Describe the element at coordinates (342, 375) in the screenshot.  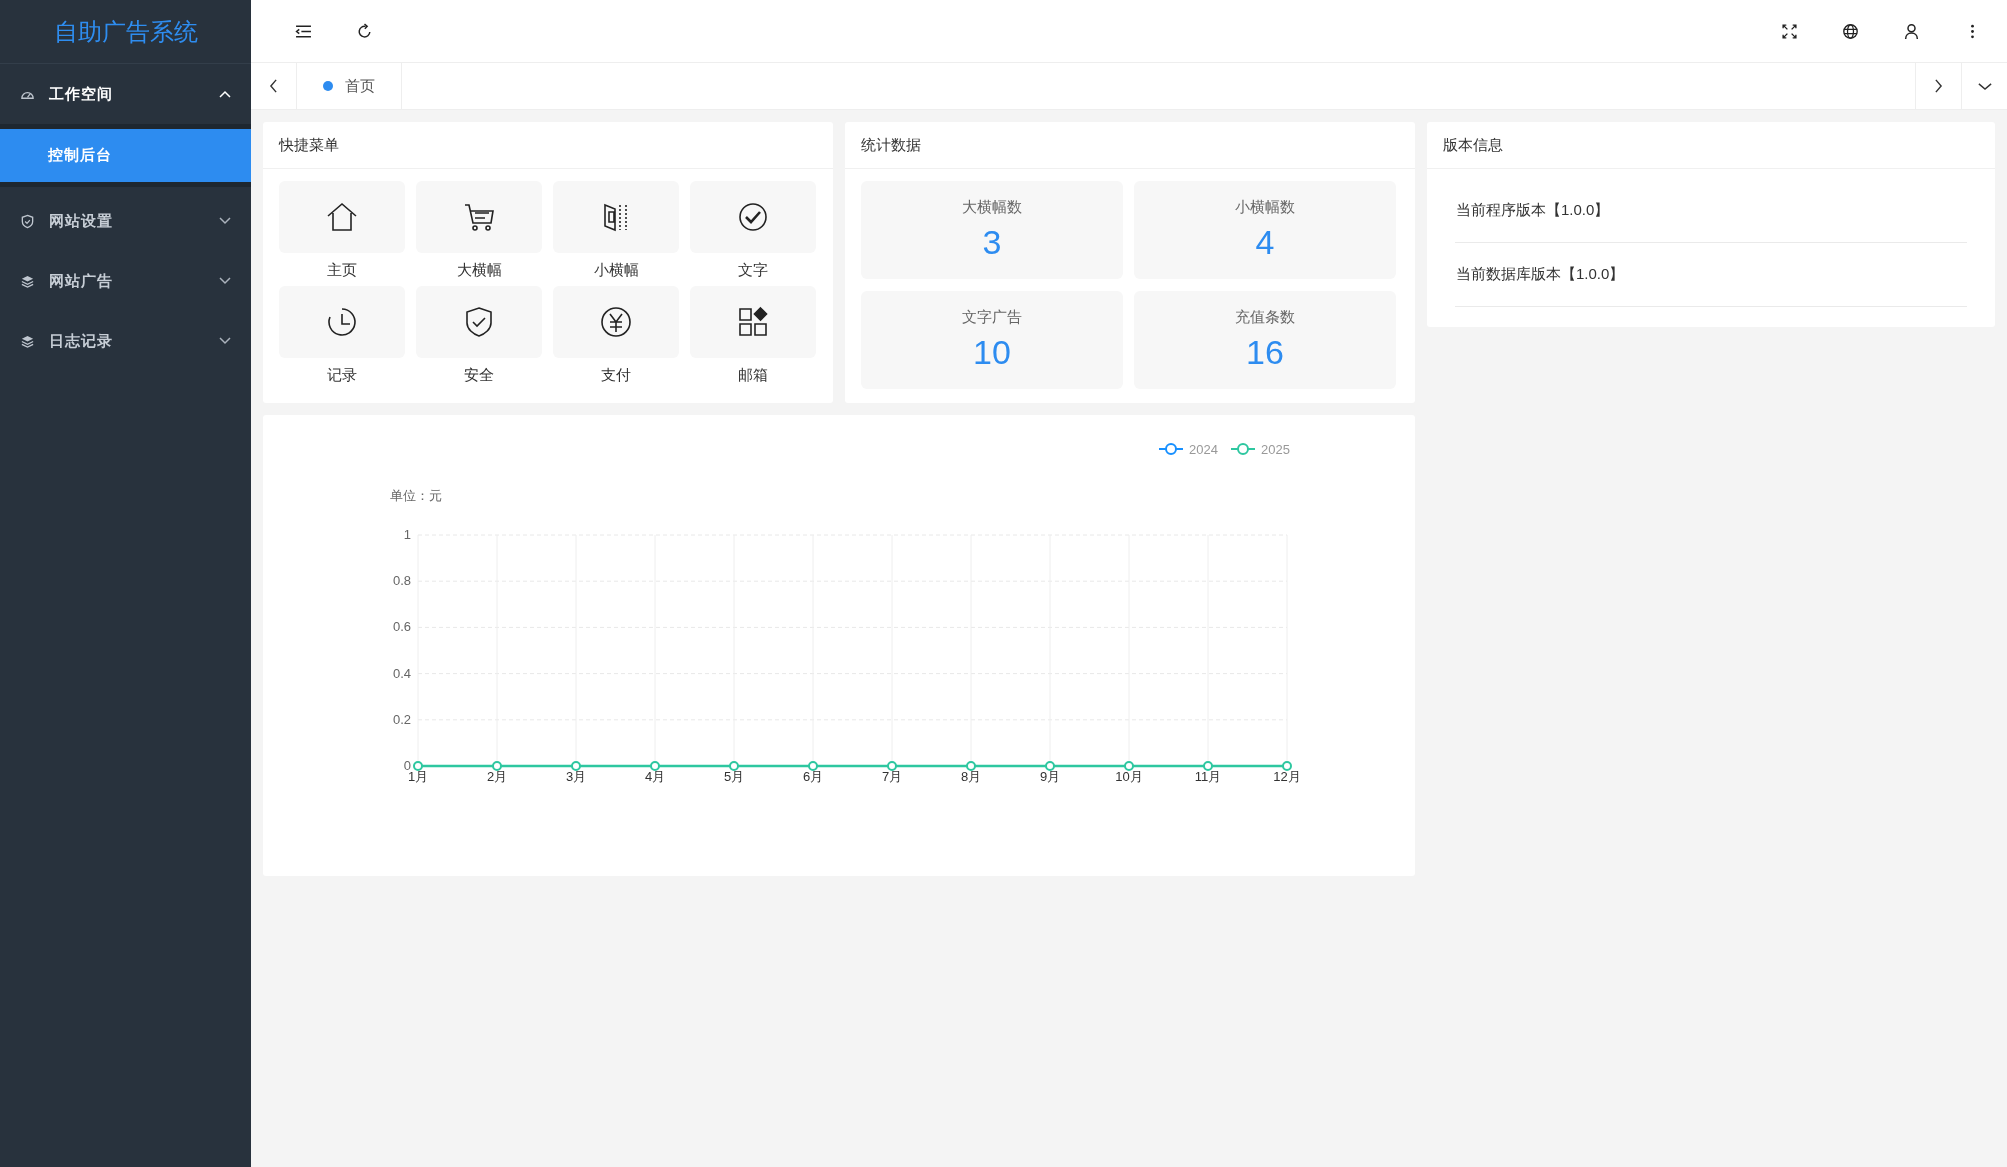
I see `shortcut-label: 记录` at that location.